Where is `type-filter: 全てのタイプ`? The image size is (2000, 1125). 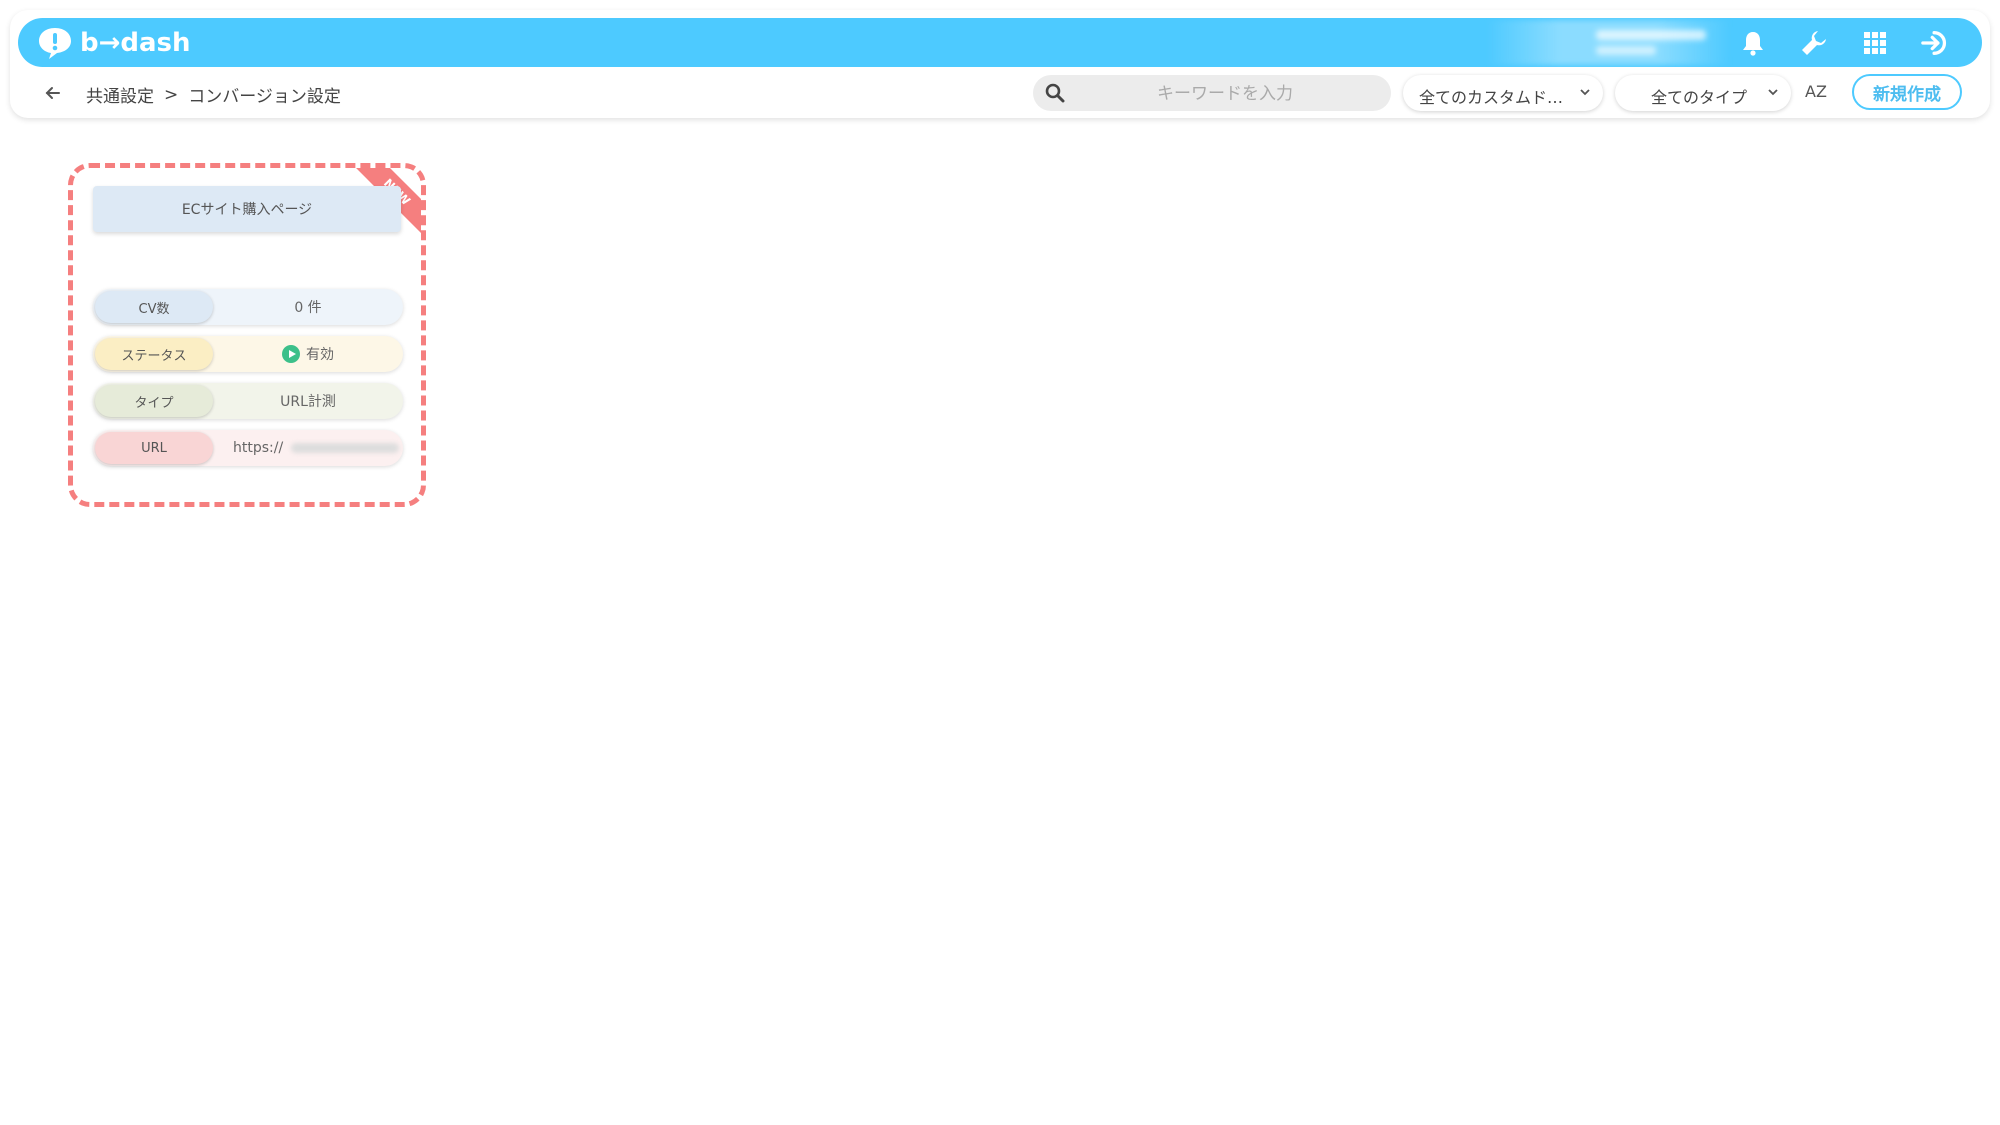 type-filter: 全てのタイプ is located at coordinates (1703, 93).